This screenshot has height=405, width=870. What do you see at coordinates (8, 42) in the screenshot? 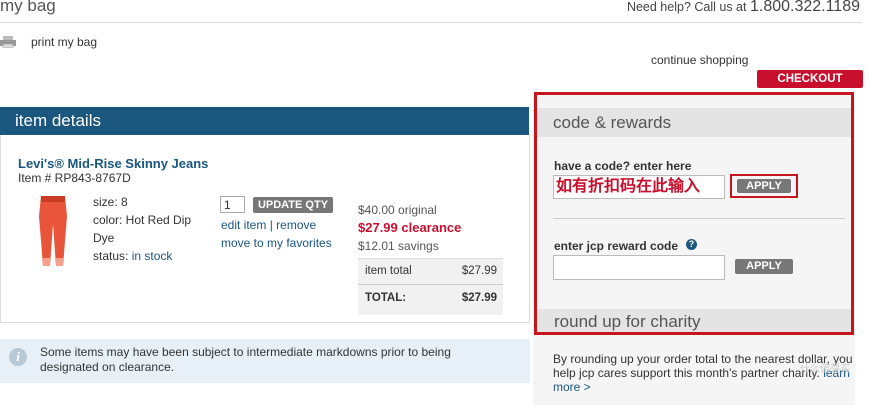
I see `printer-icon` at bounding box center [8, 42].